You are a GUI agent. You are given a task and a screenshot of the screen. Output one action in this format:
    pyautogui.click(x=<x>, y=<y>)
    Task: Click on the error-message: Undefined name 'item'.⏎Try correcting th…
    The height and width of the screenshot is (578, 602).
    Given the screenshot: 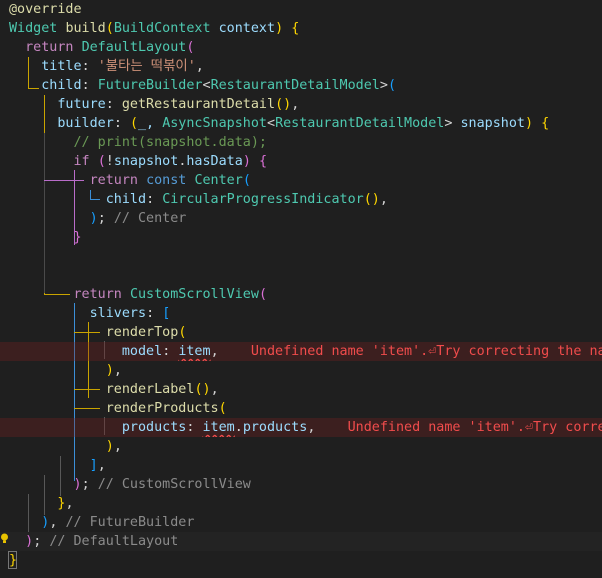 What is the action you would take?
    pyautogui.click(x=410, y=351)
    